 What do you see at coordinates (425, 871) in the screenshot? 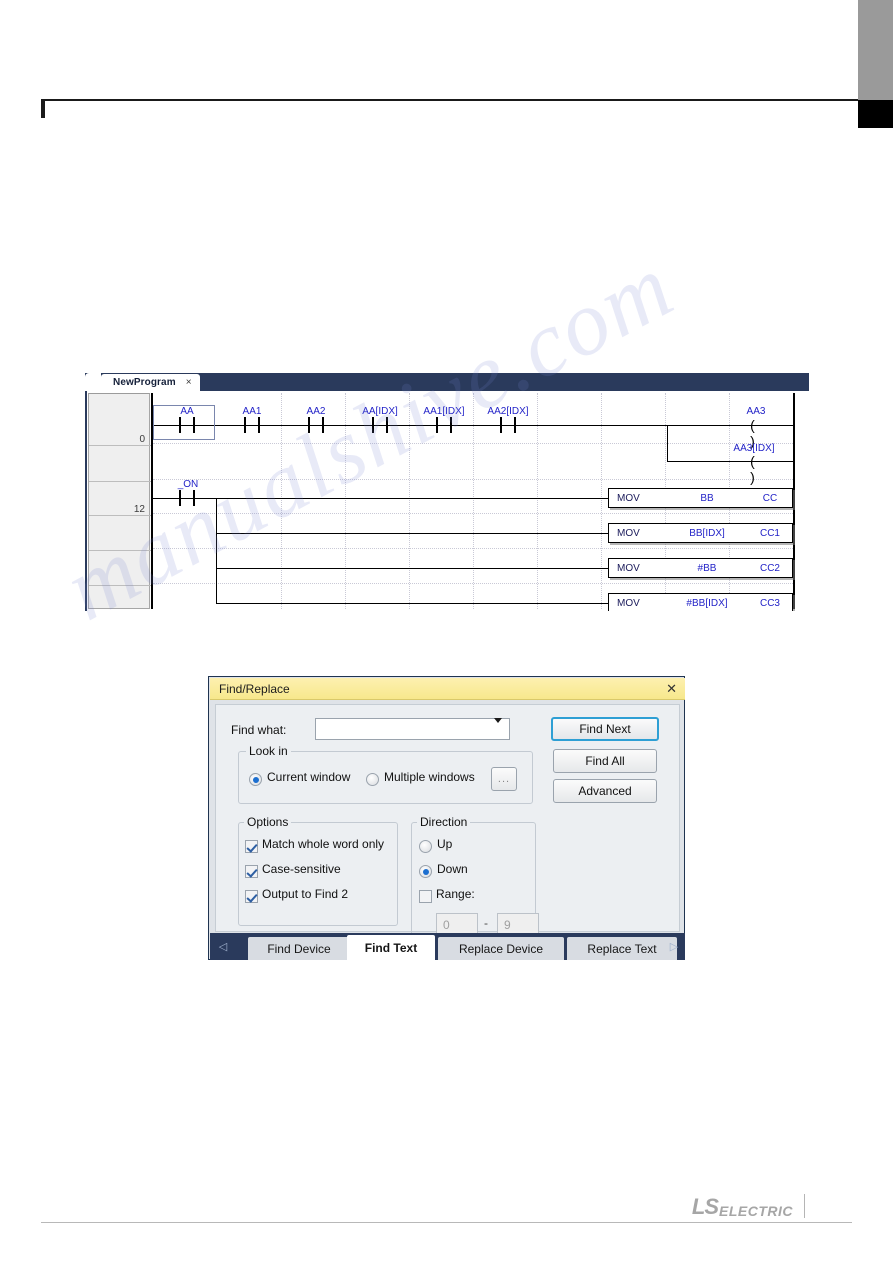
I see `radio-down` at bounding box center [425, 871].